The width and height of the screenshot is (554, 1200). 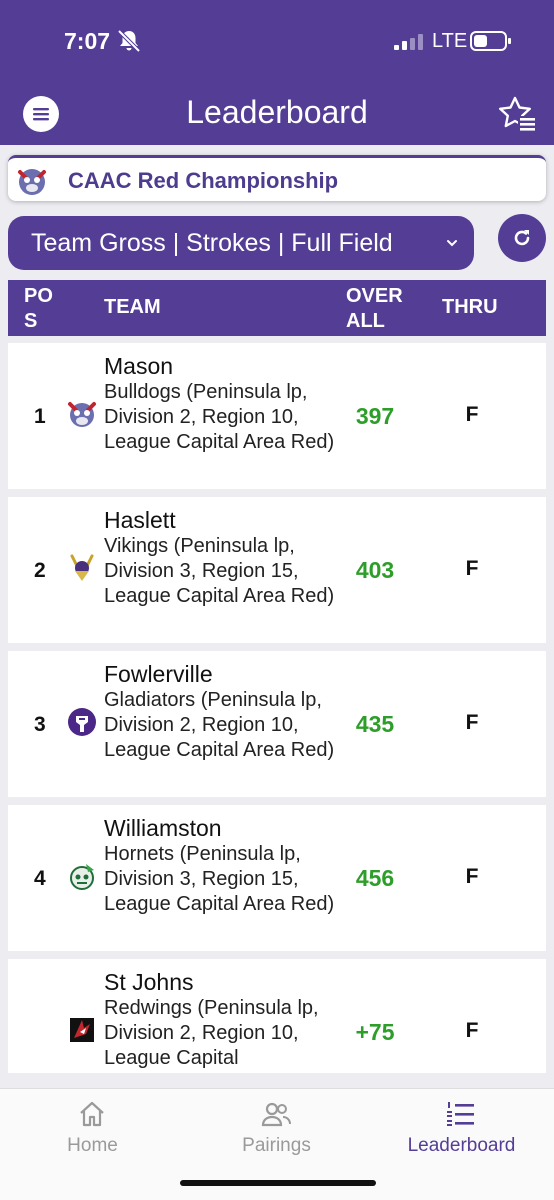 I want to click on tab-home: Home, so click(x=92, y=1129).